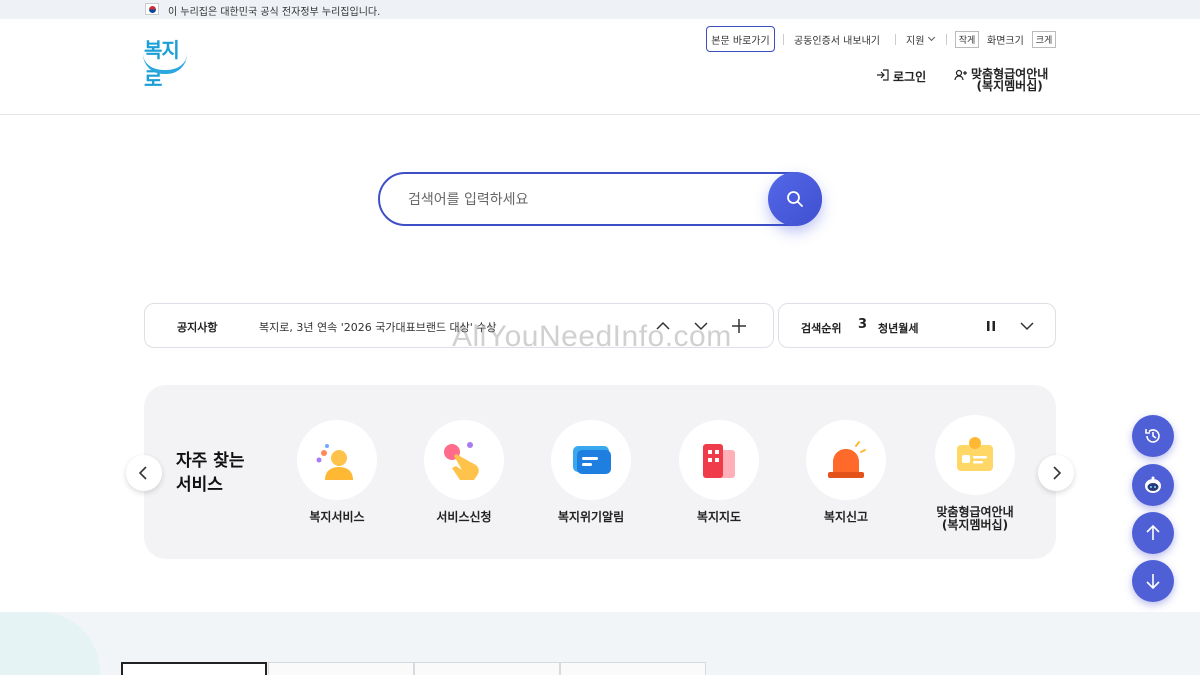 The width and height of the screenshot is (1200, 675). I want to click on search-rank-bar: 검색순위 3 청년월세, so click(917, 325).